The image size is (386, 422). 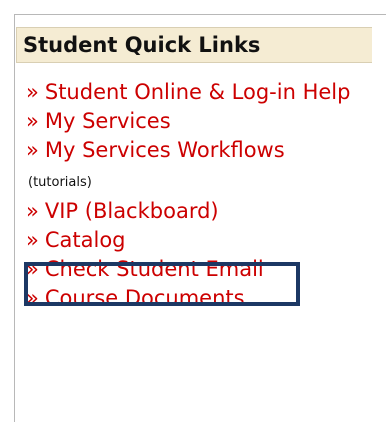 I want to click on link-vip-blackboard: » VIP (Blackboard), so click(x=203, y=211).